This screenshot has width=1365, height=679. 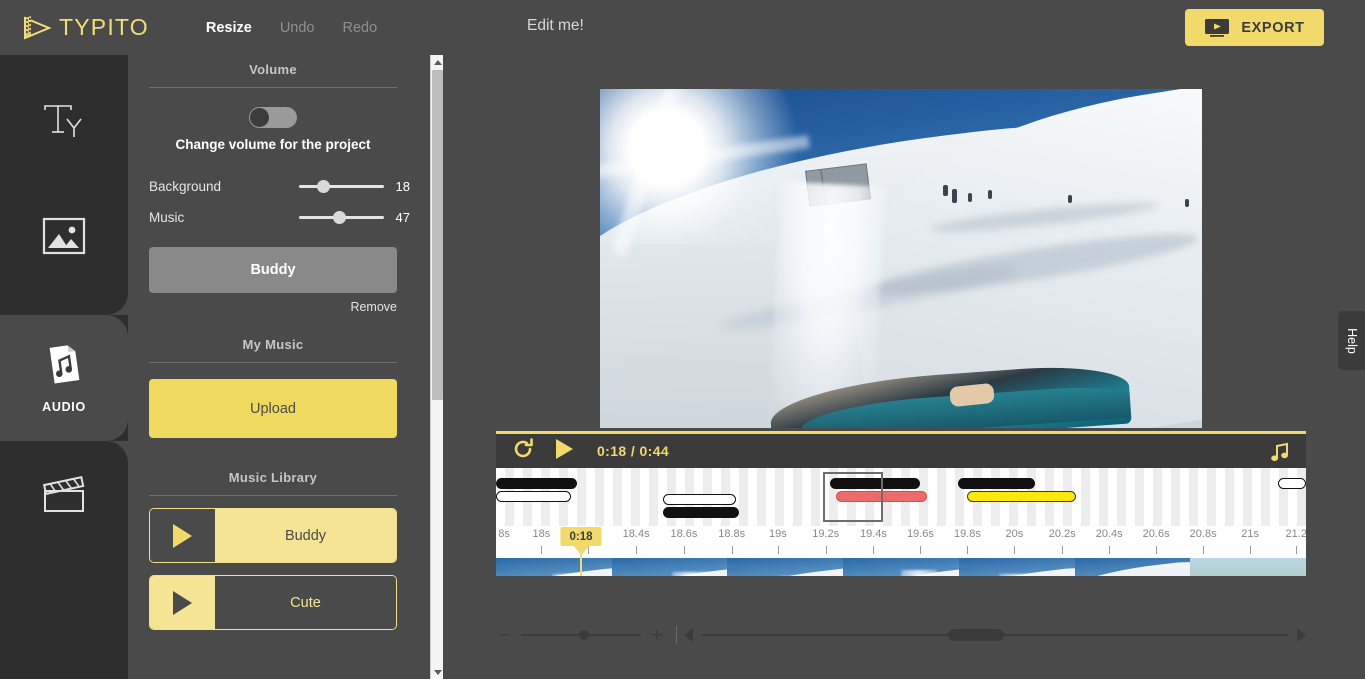 What do you see at coordinates (273, 307) in the screenshot?
I see `remove-track-link: Remove` at bounding box center [273, 307].